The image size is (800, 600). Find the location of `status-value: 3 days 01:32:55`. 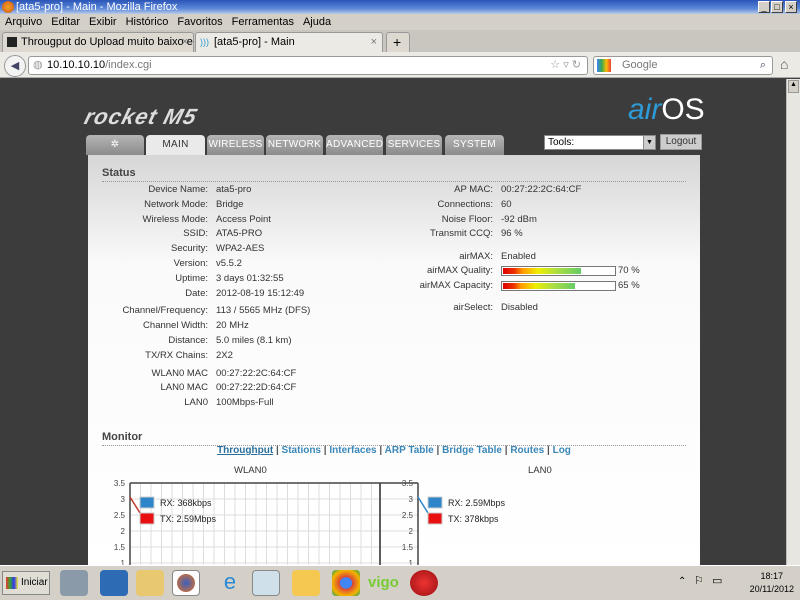

status-value: 3 days 01:32:55 is located at coordinates (250, 278).